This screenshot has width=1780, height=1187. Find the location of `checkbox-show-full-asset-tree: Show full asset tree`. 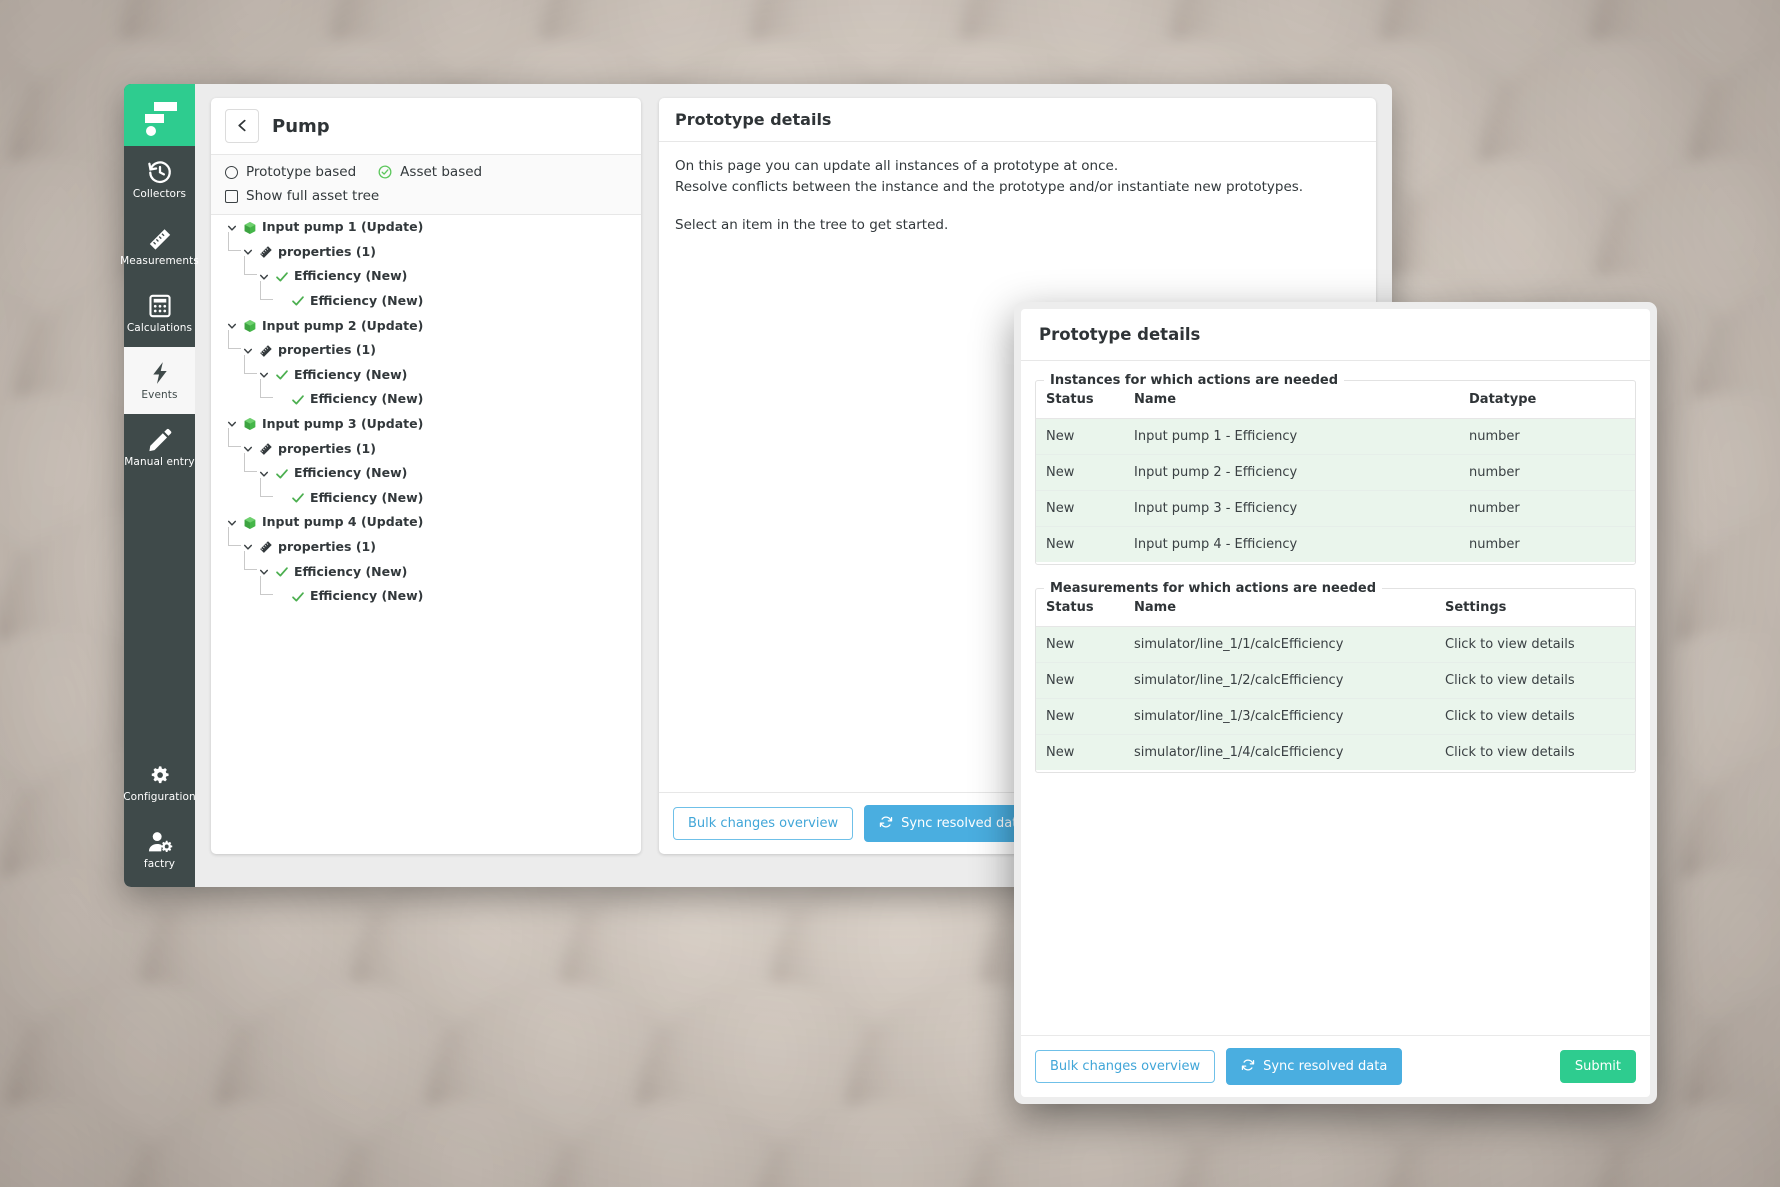

checkbox-show-full-asset-tree: Show full asset tree is located at coordinates (302, 196).